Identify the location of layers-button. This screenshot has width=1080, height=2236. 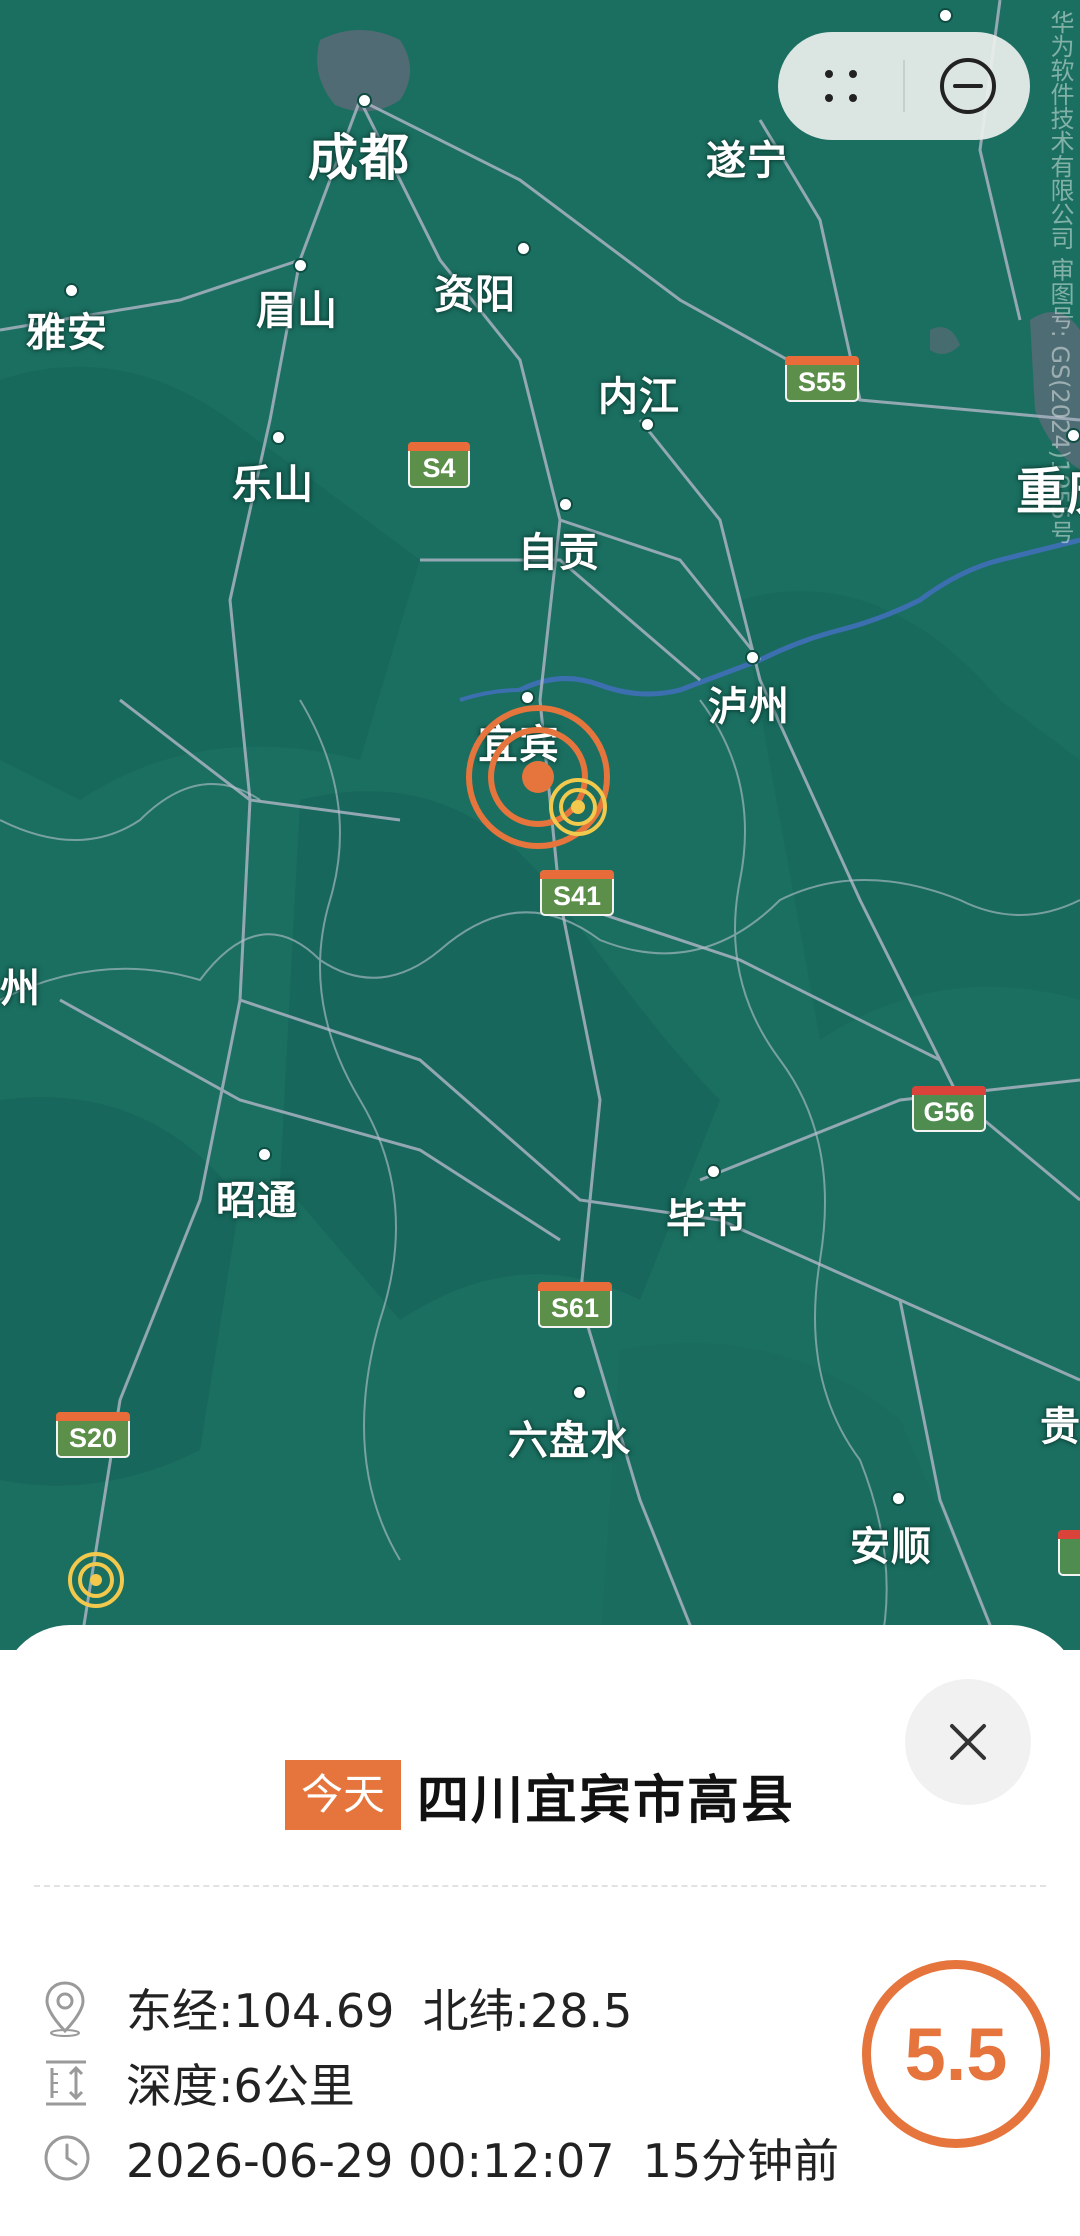
(840, 86).